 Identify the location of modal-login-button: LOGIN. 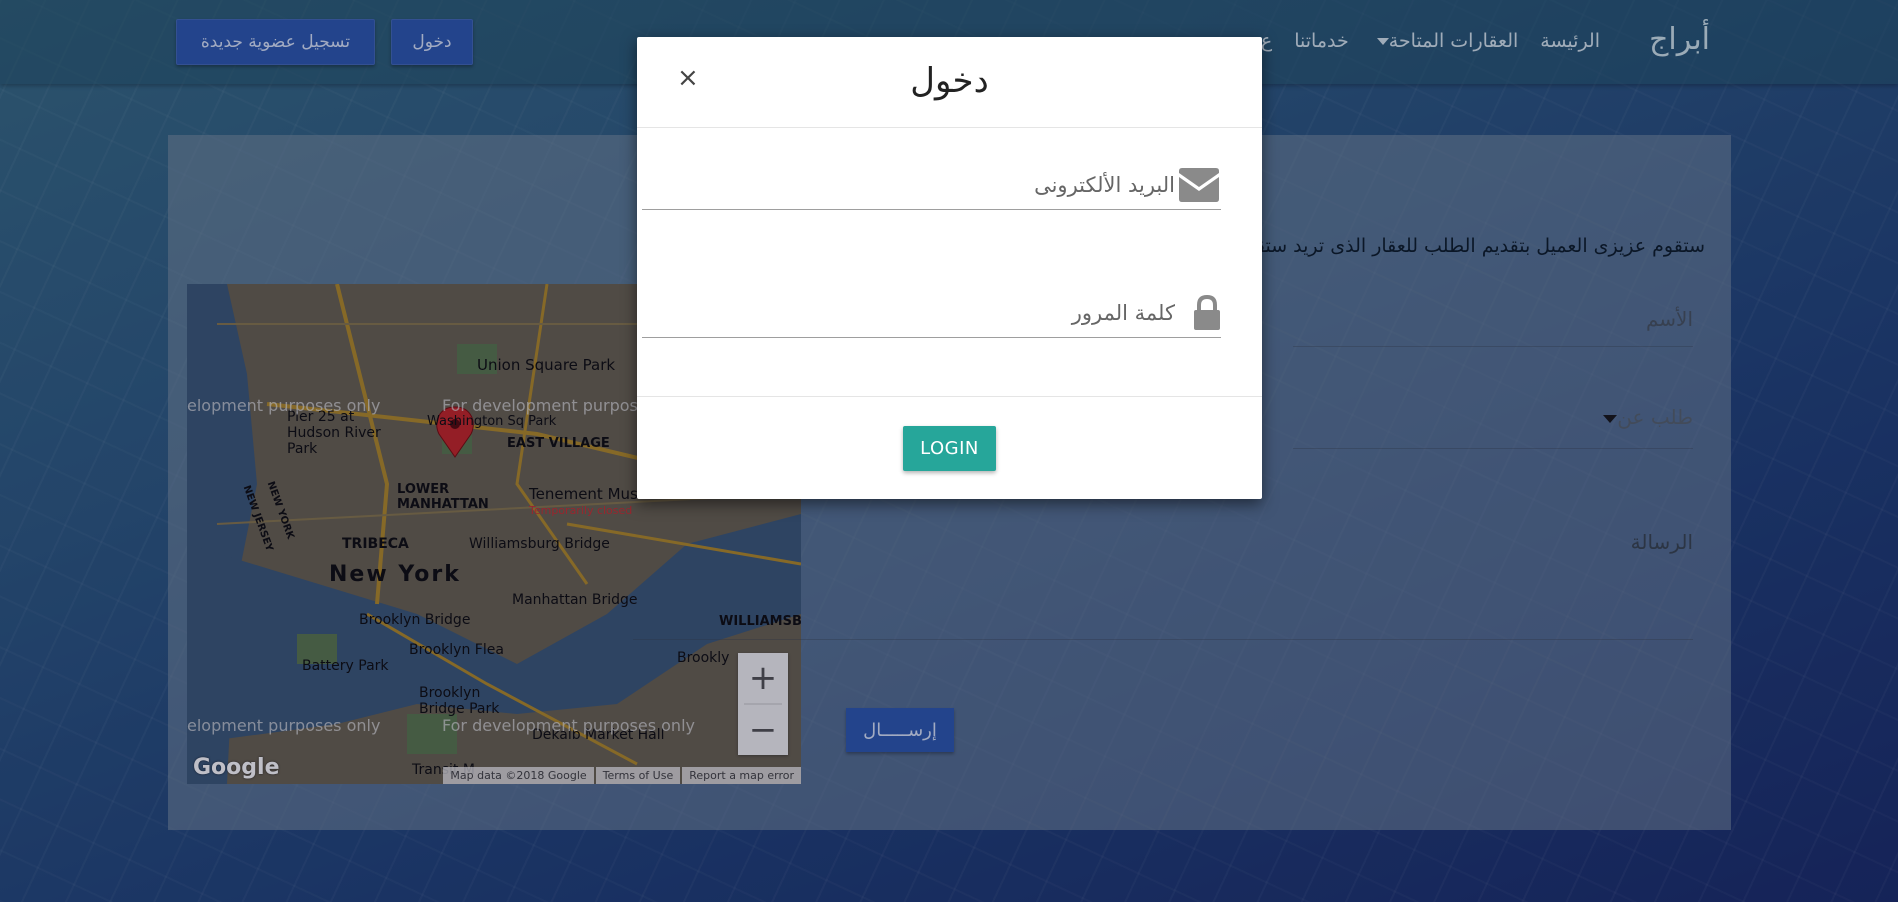
(949, 448).